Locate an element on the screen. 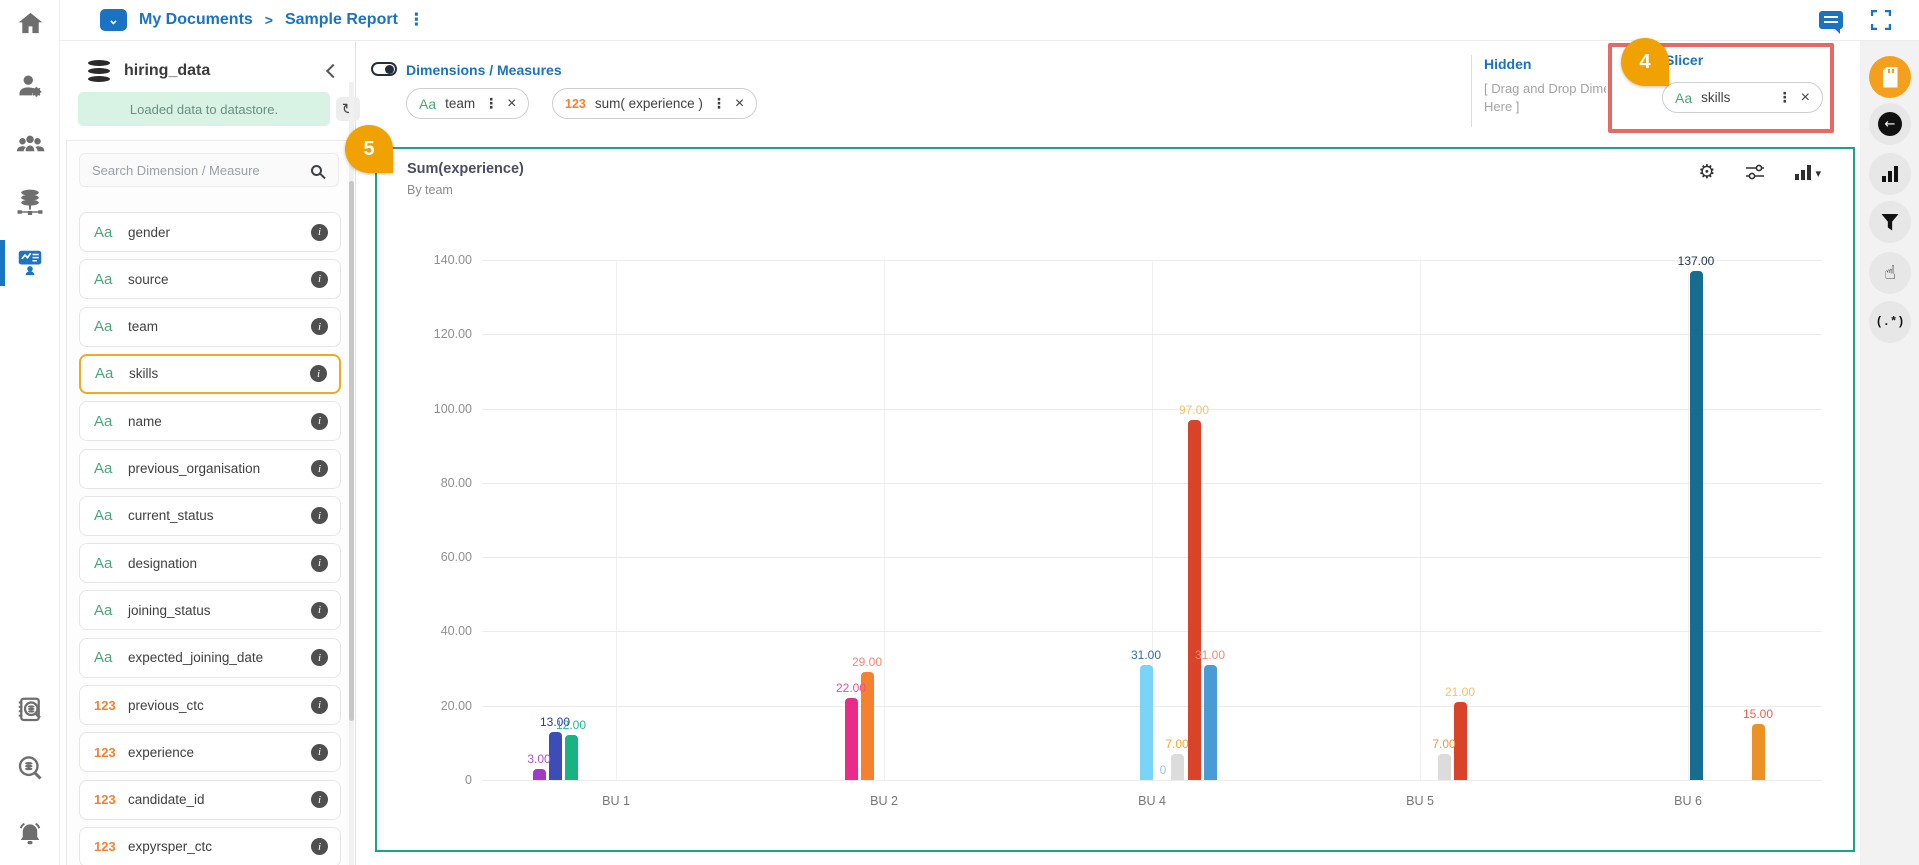  field-item-previous_organisation: Aa previous_organisation i is located at coordinates (210, 468).